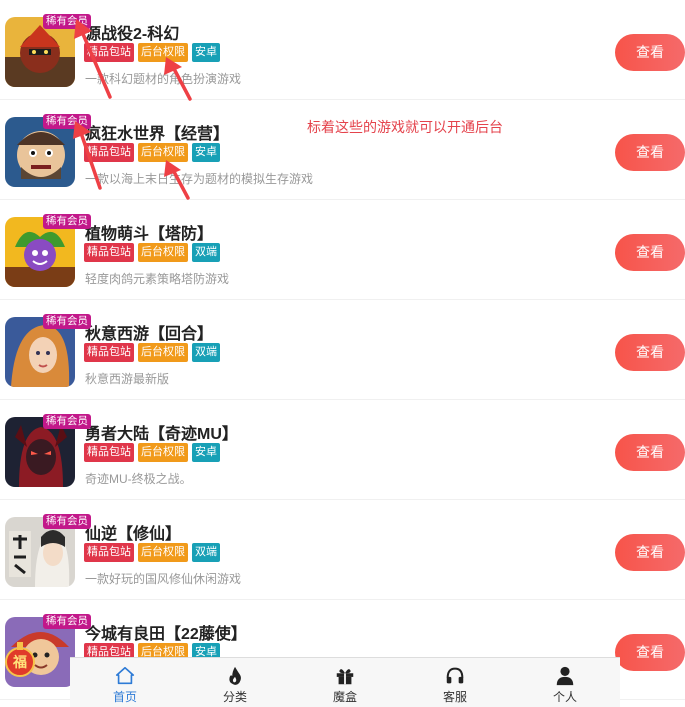 The image size is (685, 707). I want to click on tab-category: 分类, so click(235, 682).